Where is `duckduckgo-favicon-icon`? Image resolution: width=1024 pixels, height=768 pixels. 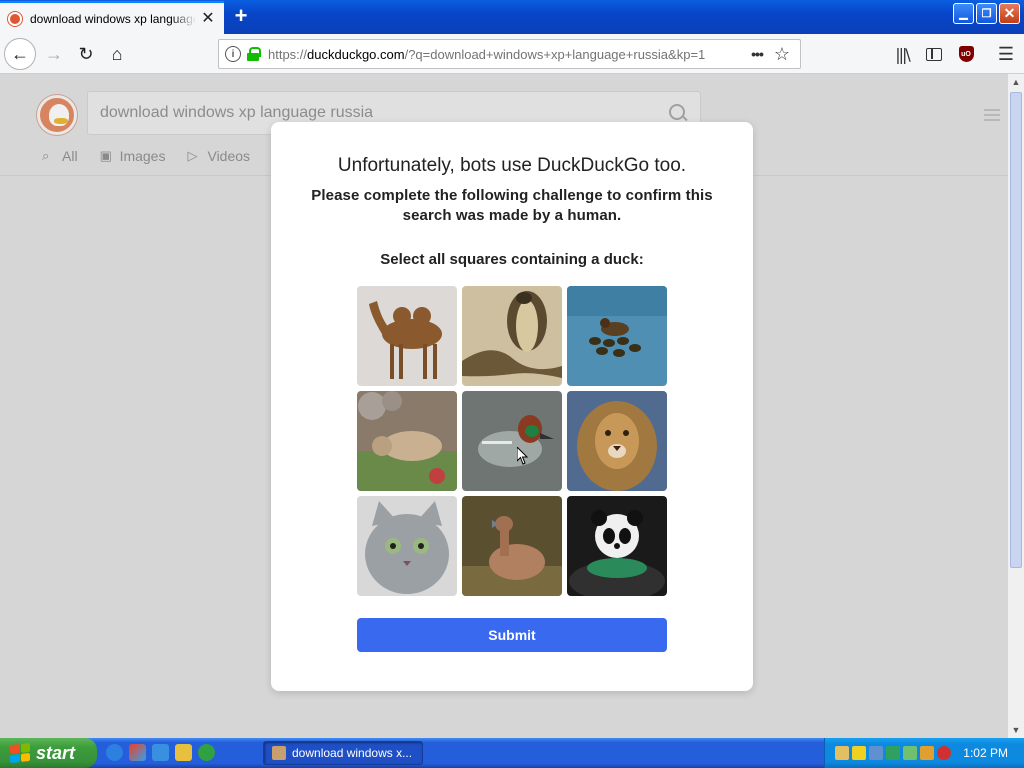 duckduckgo-favicon-icon is located at coordinates (15, 18).